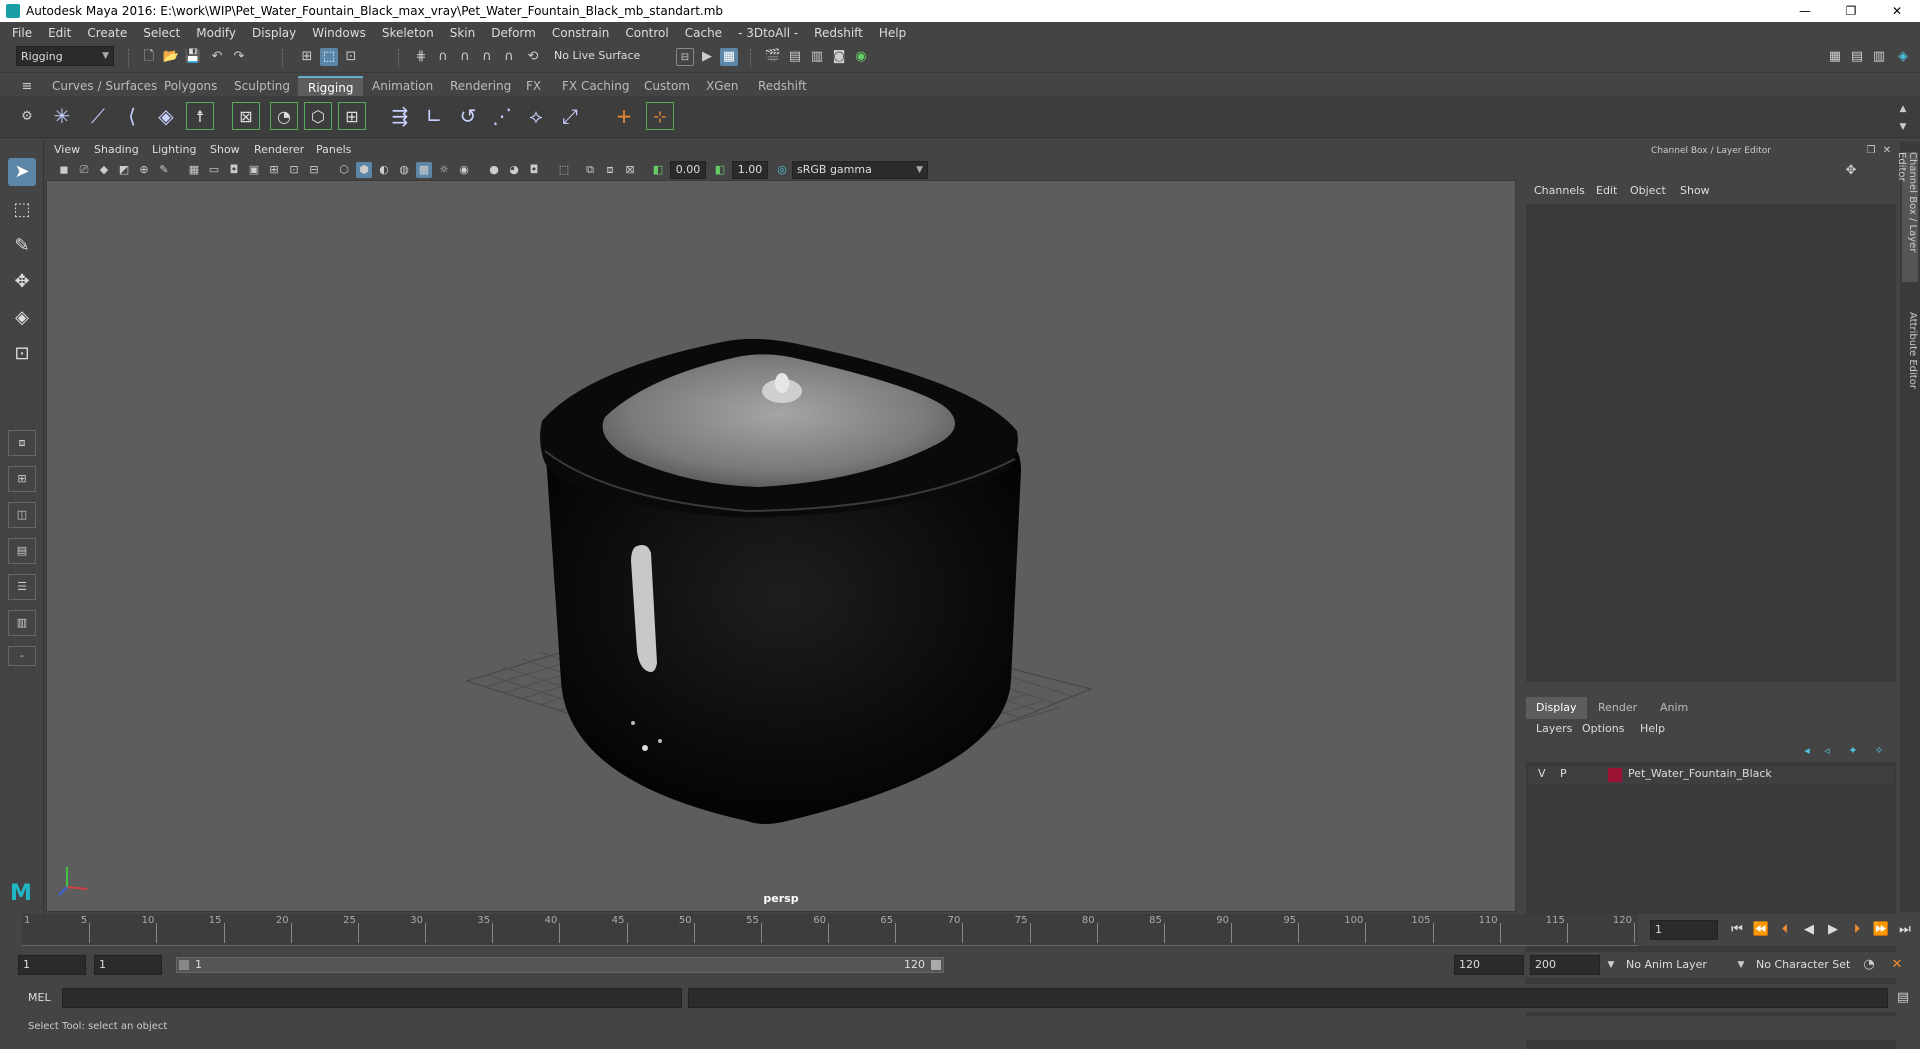 This screenshot has height=1049, width=1920. I want to click on menu-file: File, so click(22, 33).